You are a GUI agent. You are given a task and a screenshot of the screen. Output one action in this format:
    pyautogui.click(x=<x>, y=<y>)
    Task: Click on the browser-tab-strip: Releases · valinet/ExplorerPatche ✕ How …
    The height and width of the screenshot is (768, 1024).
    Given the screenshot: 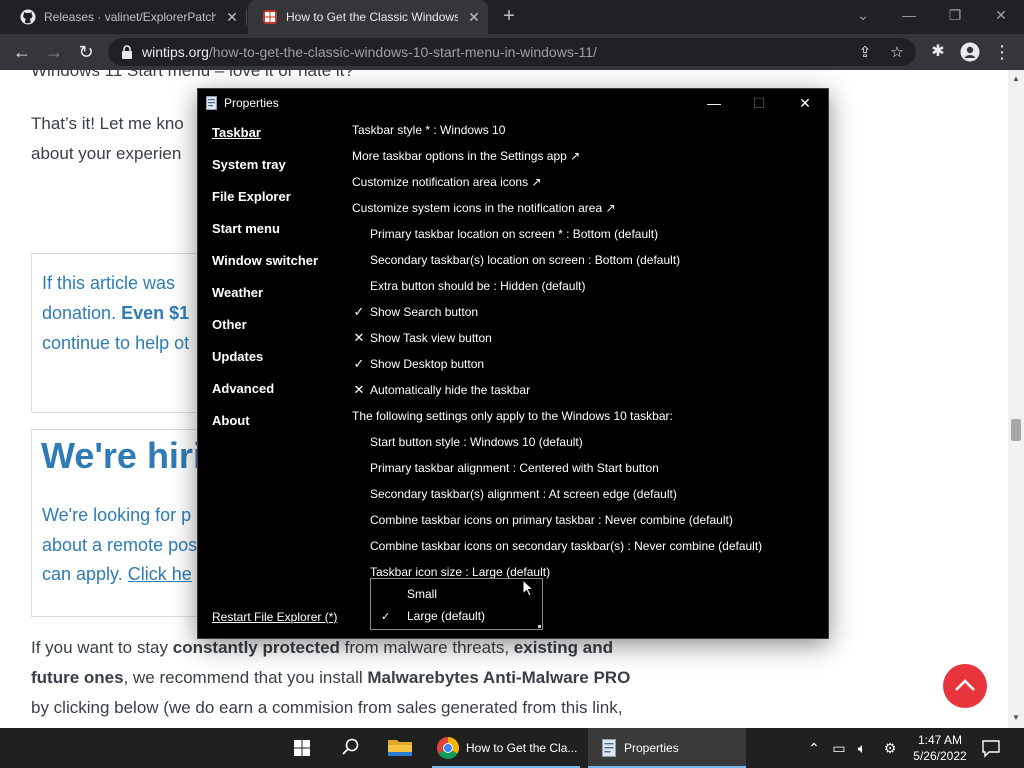 What is the action you would take?
    pyautogui.click(x=512, y=17)
    